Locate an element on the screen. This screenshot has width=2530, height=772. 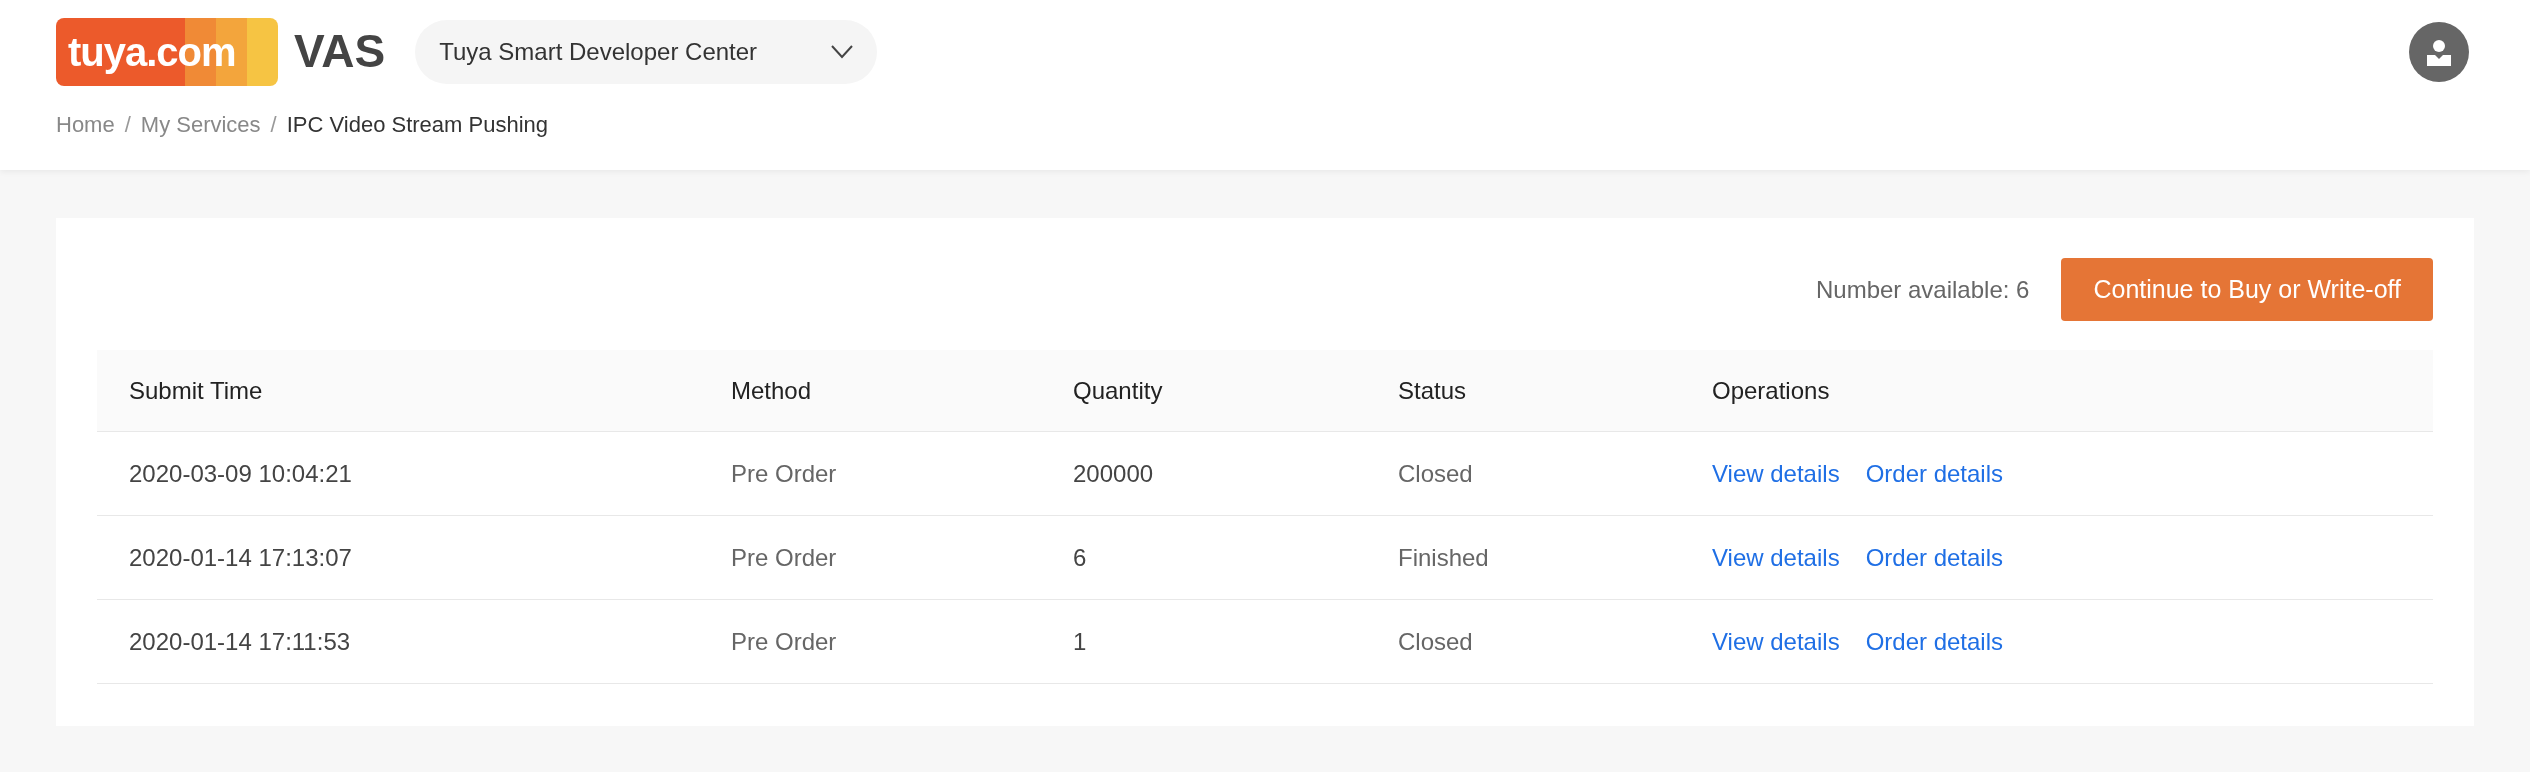
column-header: Submit Time is located at coordinates (196, 390).